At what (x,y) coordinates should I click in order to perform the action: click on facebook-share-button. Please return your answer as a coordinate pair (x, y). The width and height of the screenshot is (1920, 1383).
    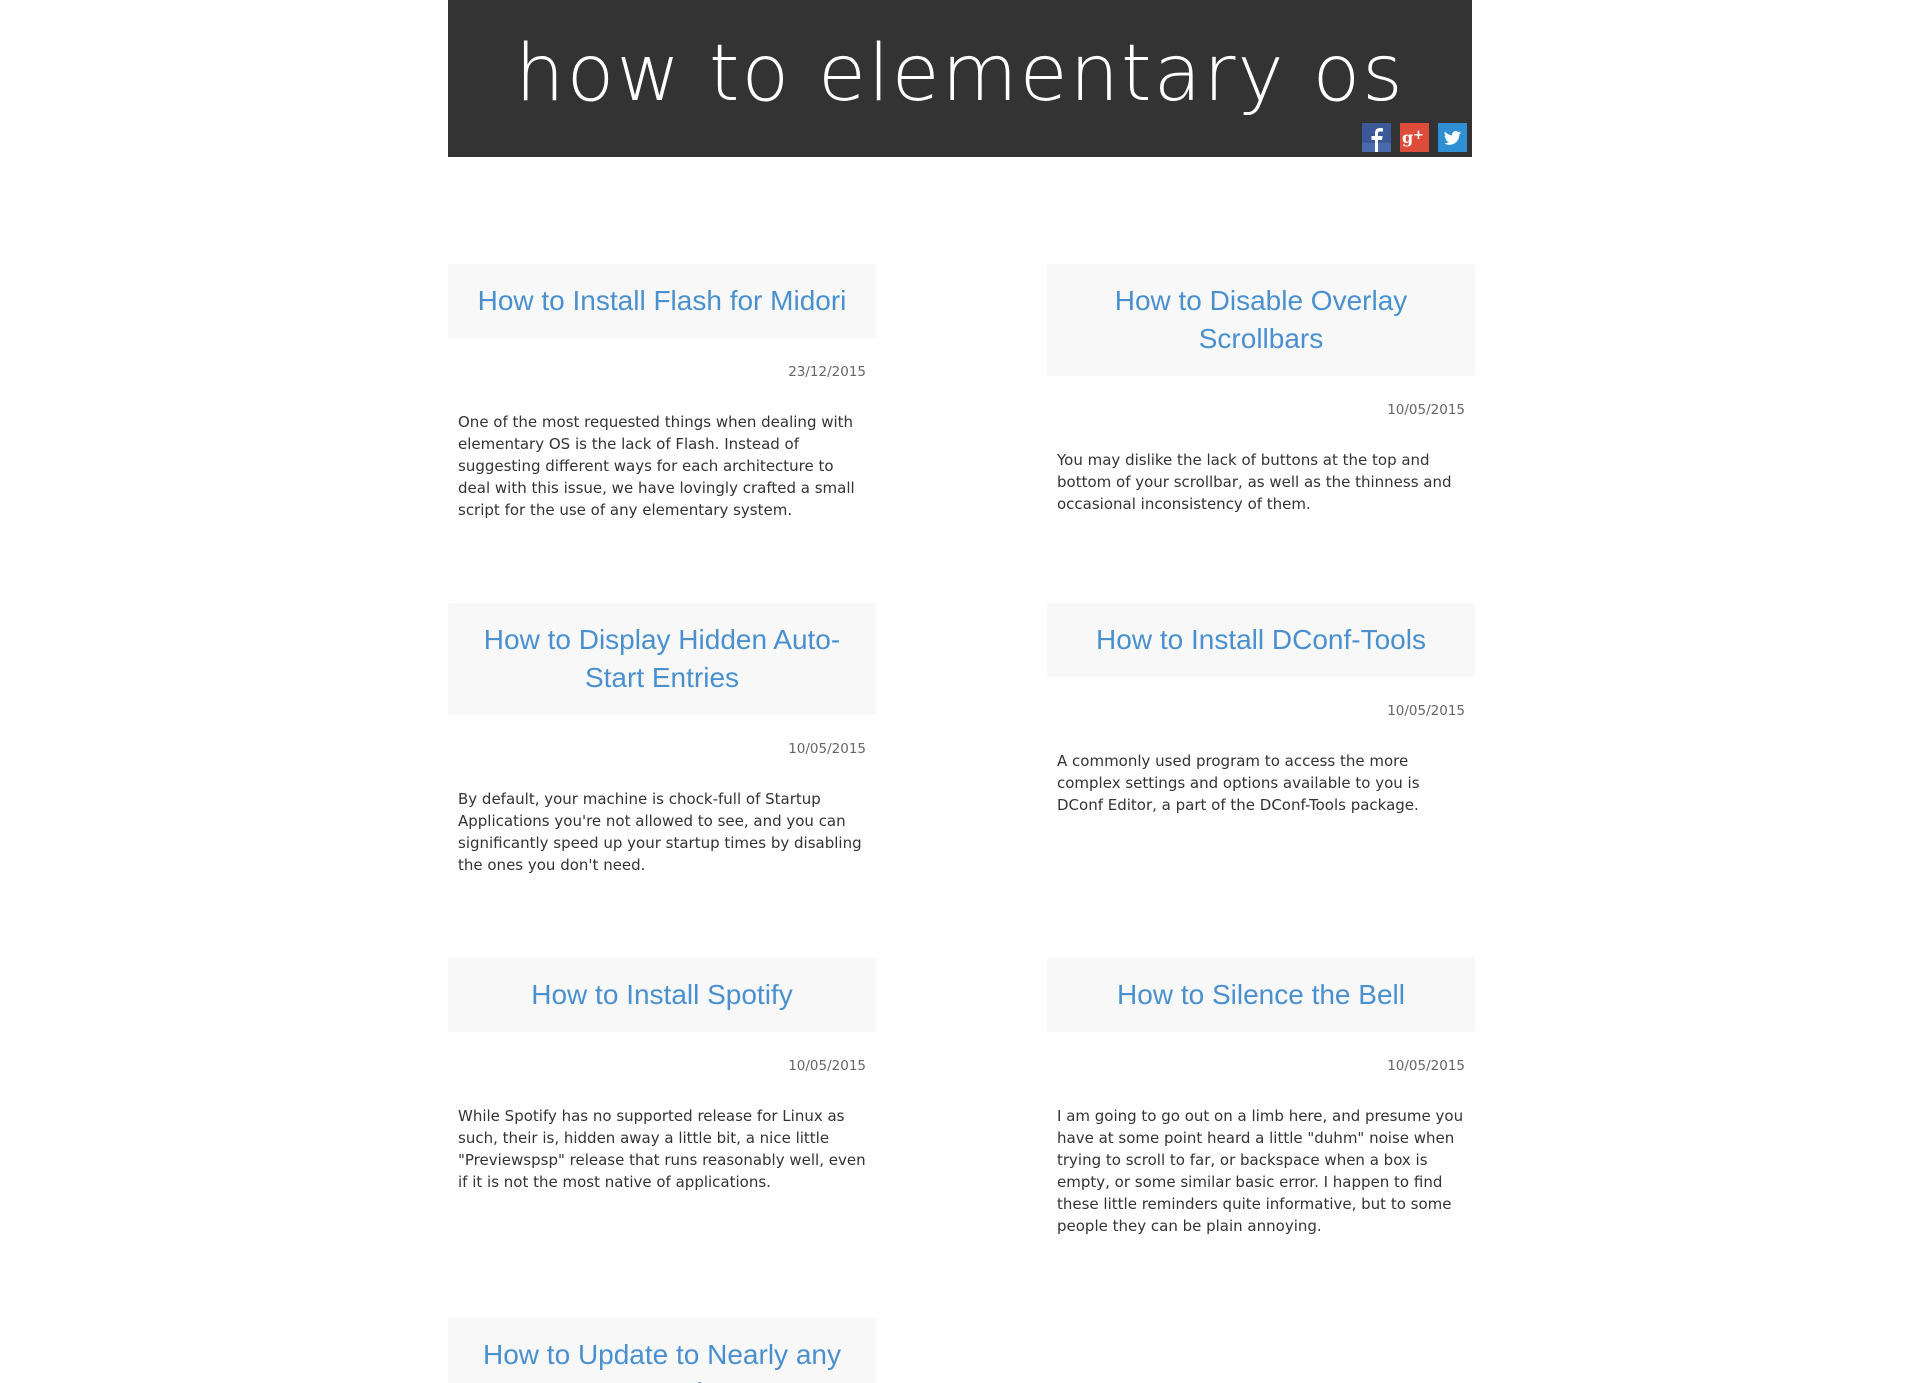
    Looking at the image, I should click on (1376, 137).